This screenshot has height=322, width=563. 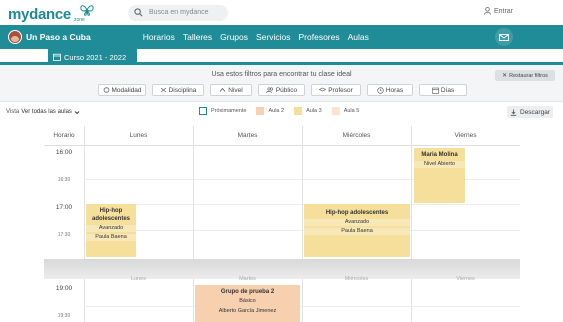 I want to click on chevron-up-icon, so click(x=222, y=89).